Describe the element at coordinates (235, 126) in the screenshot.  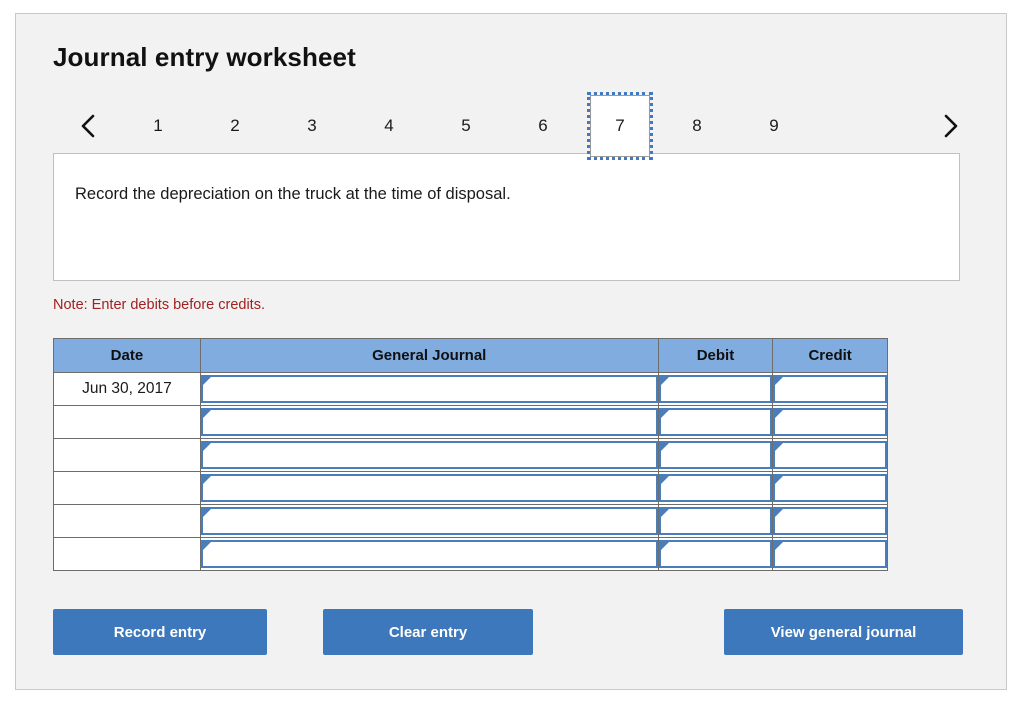
I see `page-tab-2: 2` at that location.